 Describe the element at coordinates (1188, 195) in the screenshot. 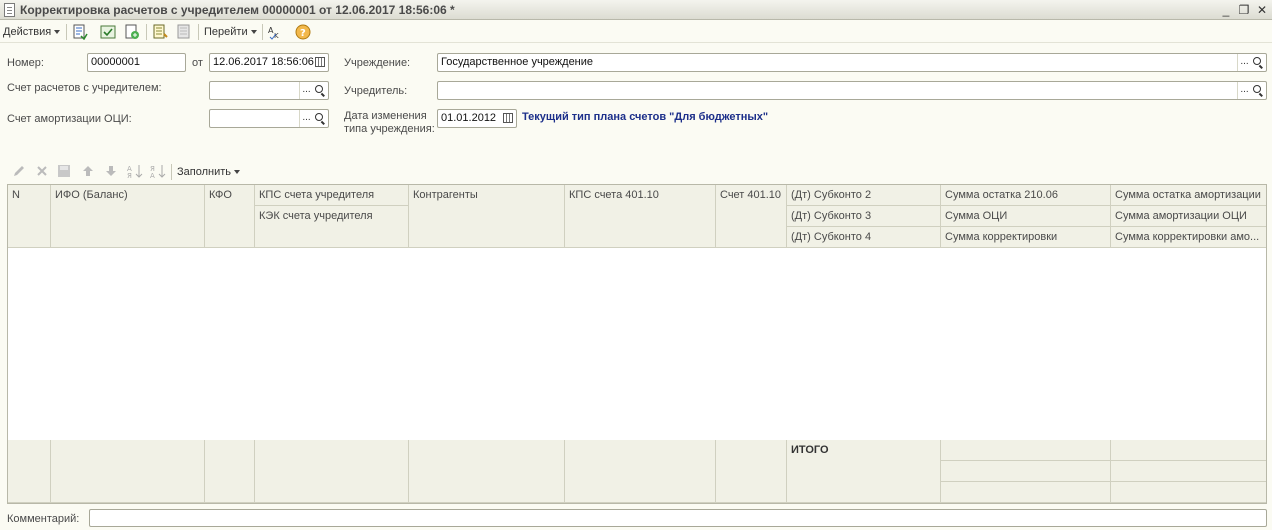

I see `column-header-sum-balance-amort: Сумма остатка амортизации` at that location.